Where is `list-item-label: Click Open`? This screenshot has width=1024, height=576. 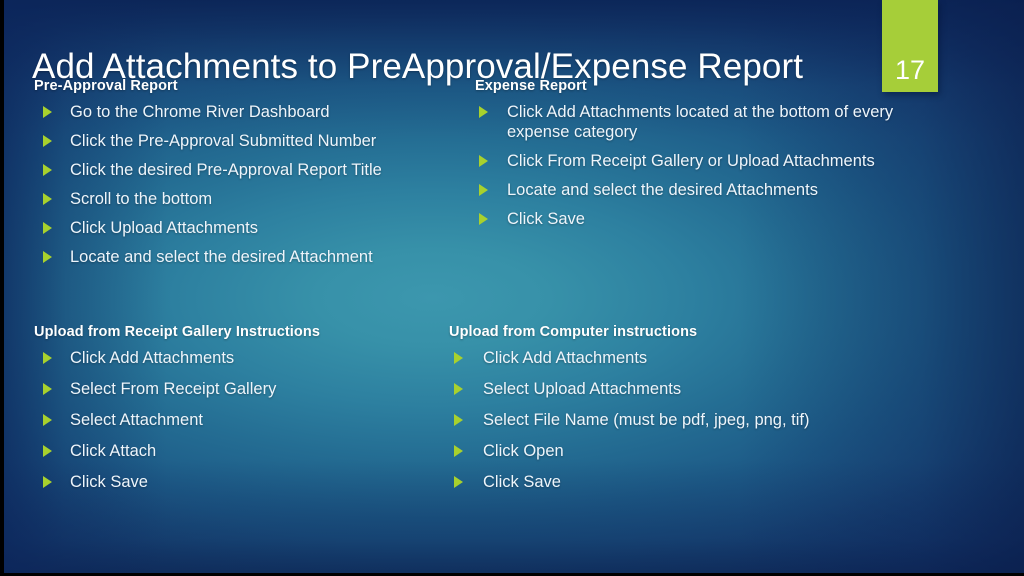
list-item-label: Click Open is located at coordinates (523, 451).